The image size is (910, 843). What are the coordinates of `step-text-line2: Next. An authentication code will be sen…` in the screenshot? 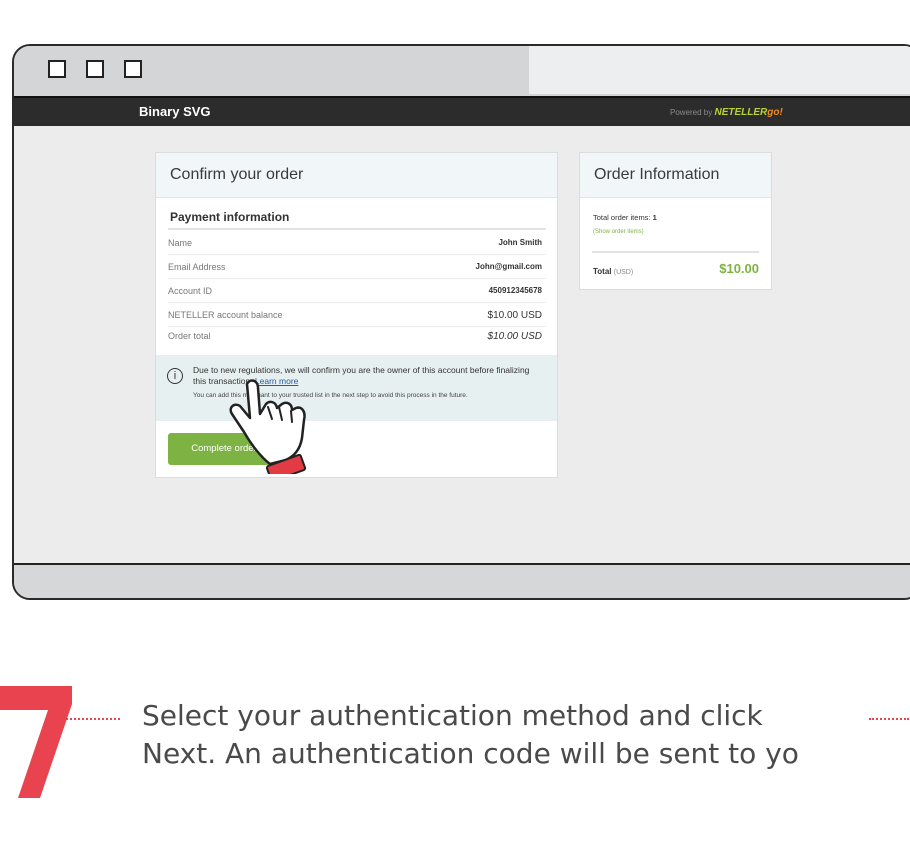 It's located at (470, 753).